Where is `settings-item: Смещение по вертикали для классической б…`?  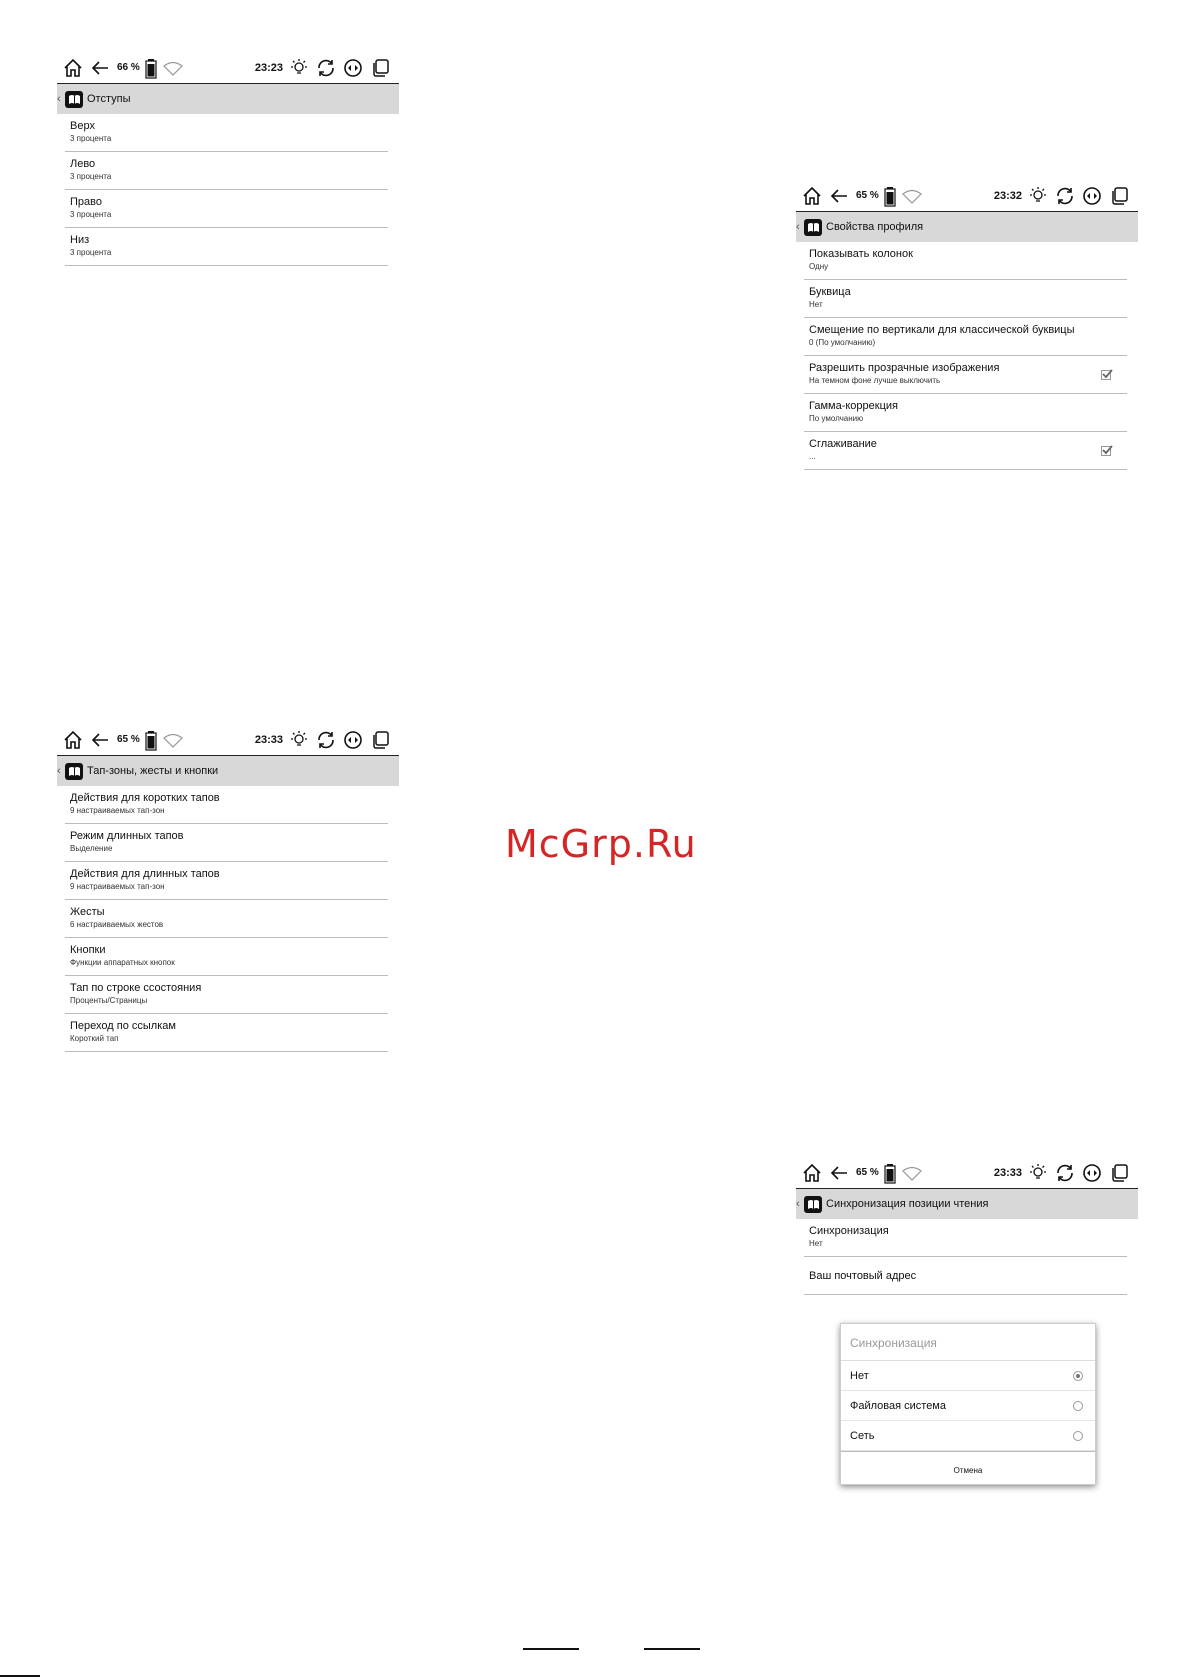 settings-item: Смещение по вертикали для классической б… is located at coordinates (965, 337).